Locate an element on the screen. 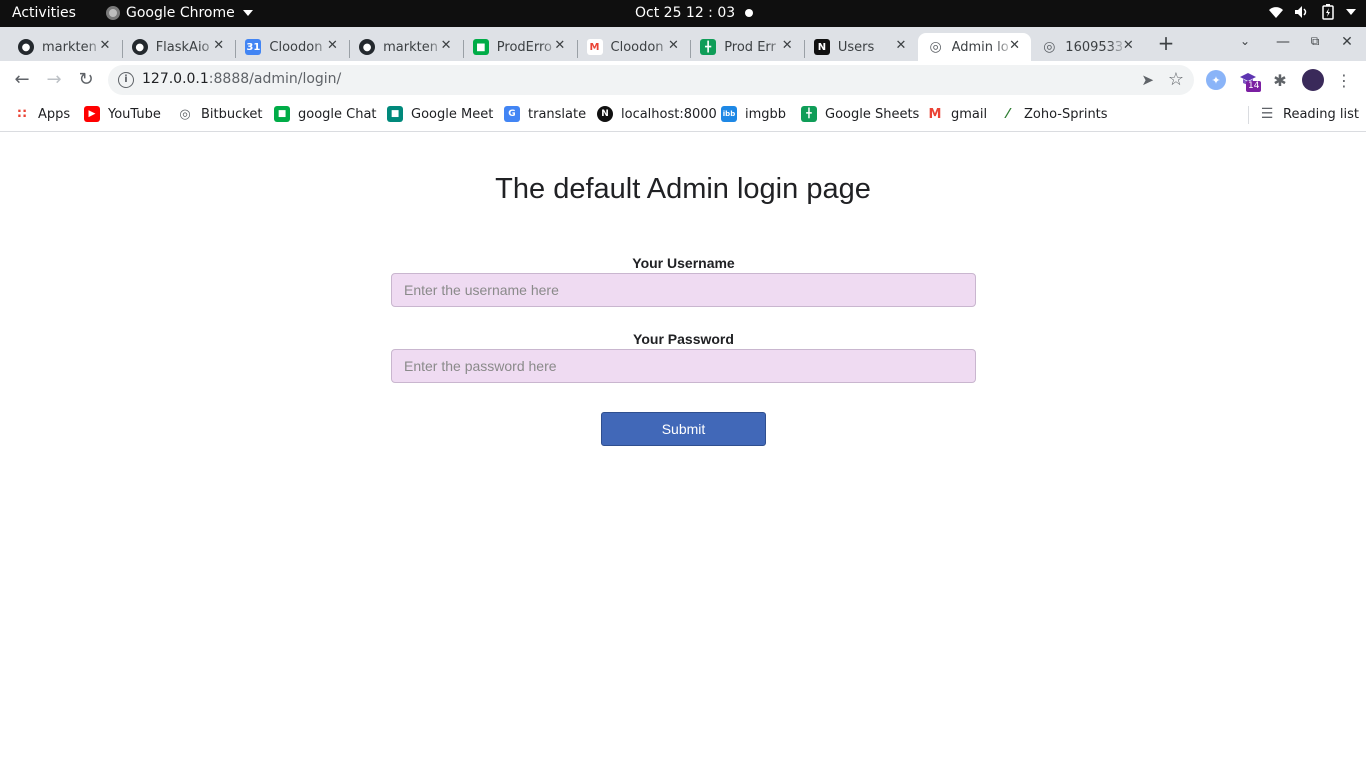 This screenshot has width=1366, height=768. username-input is located at coordinates (683, 290).